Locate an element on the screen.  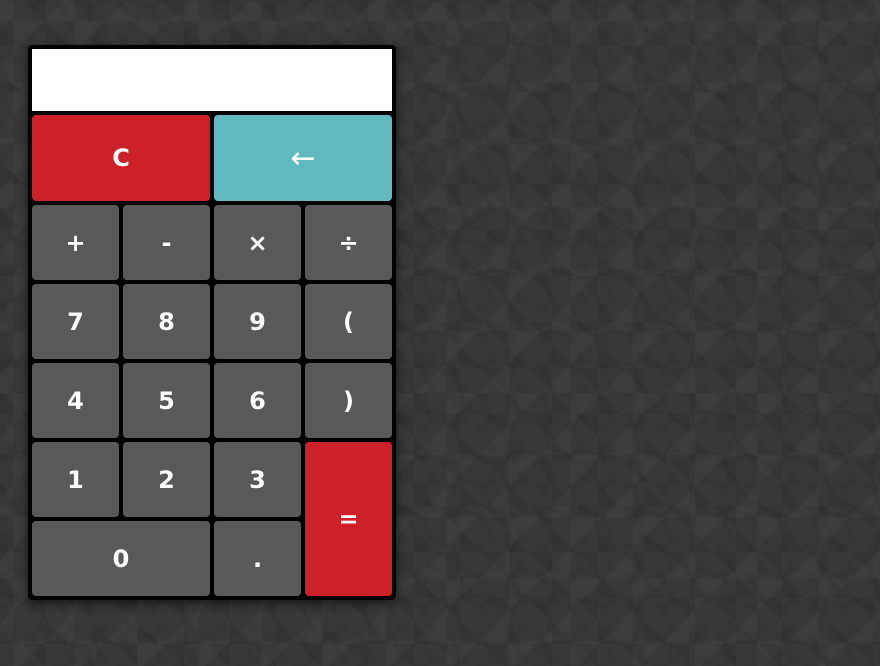
digit-5-button: 5 is located at coordinates (166, 400).